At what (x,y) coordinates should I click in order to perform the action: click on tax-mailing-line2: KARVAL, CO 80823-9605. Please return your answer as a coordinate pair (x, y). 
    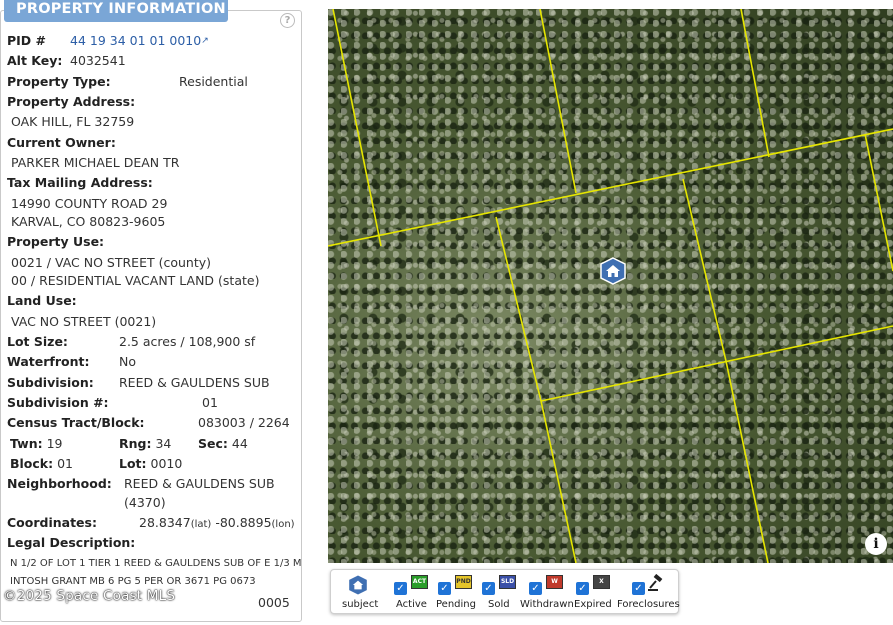
    Looking at the image, I should click on (88, 221).